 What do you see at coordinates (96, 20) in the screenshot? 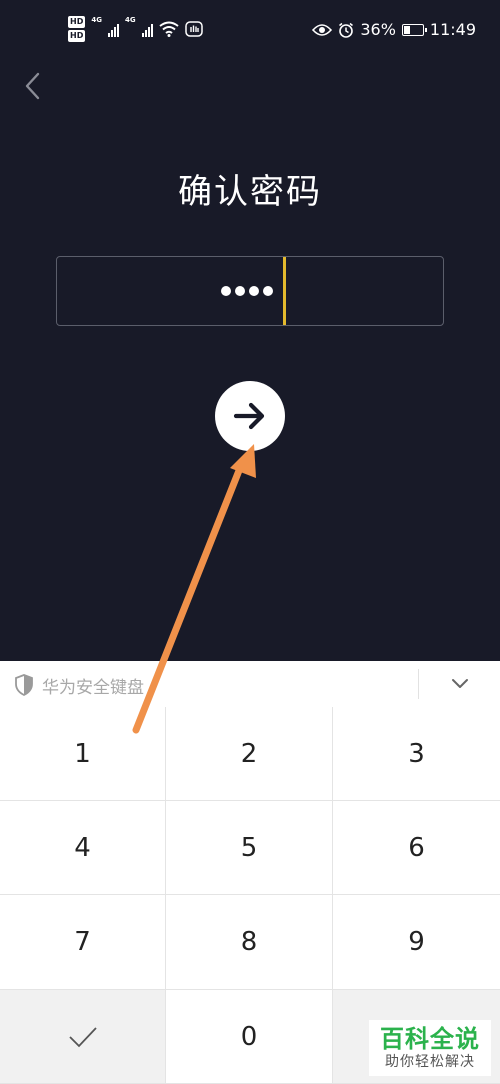
I see `network-label-1: 4G` at bounding box center [96, 20].